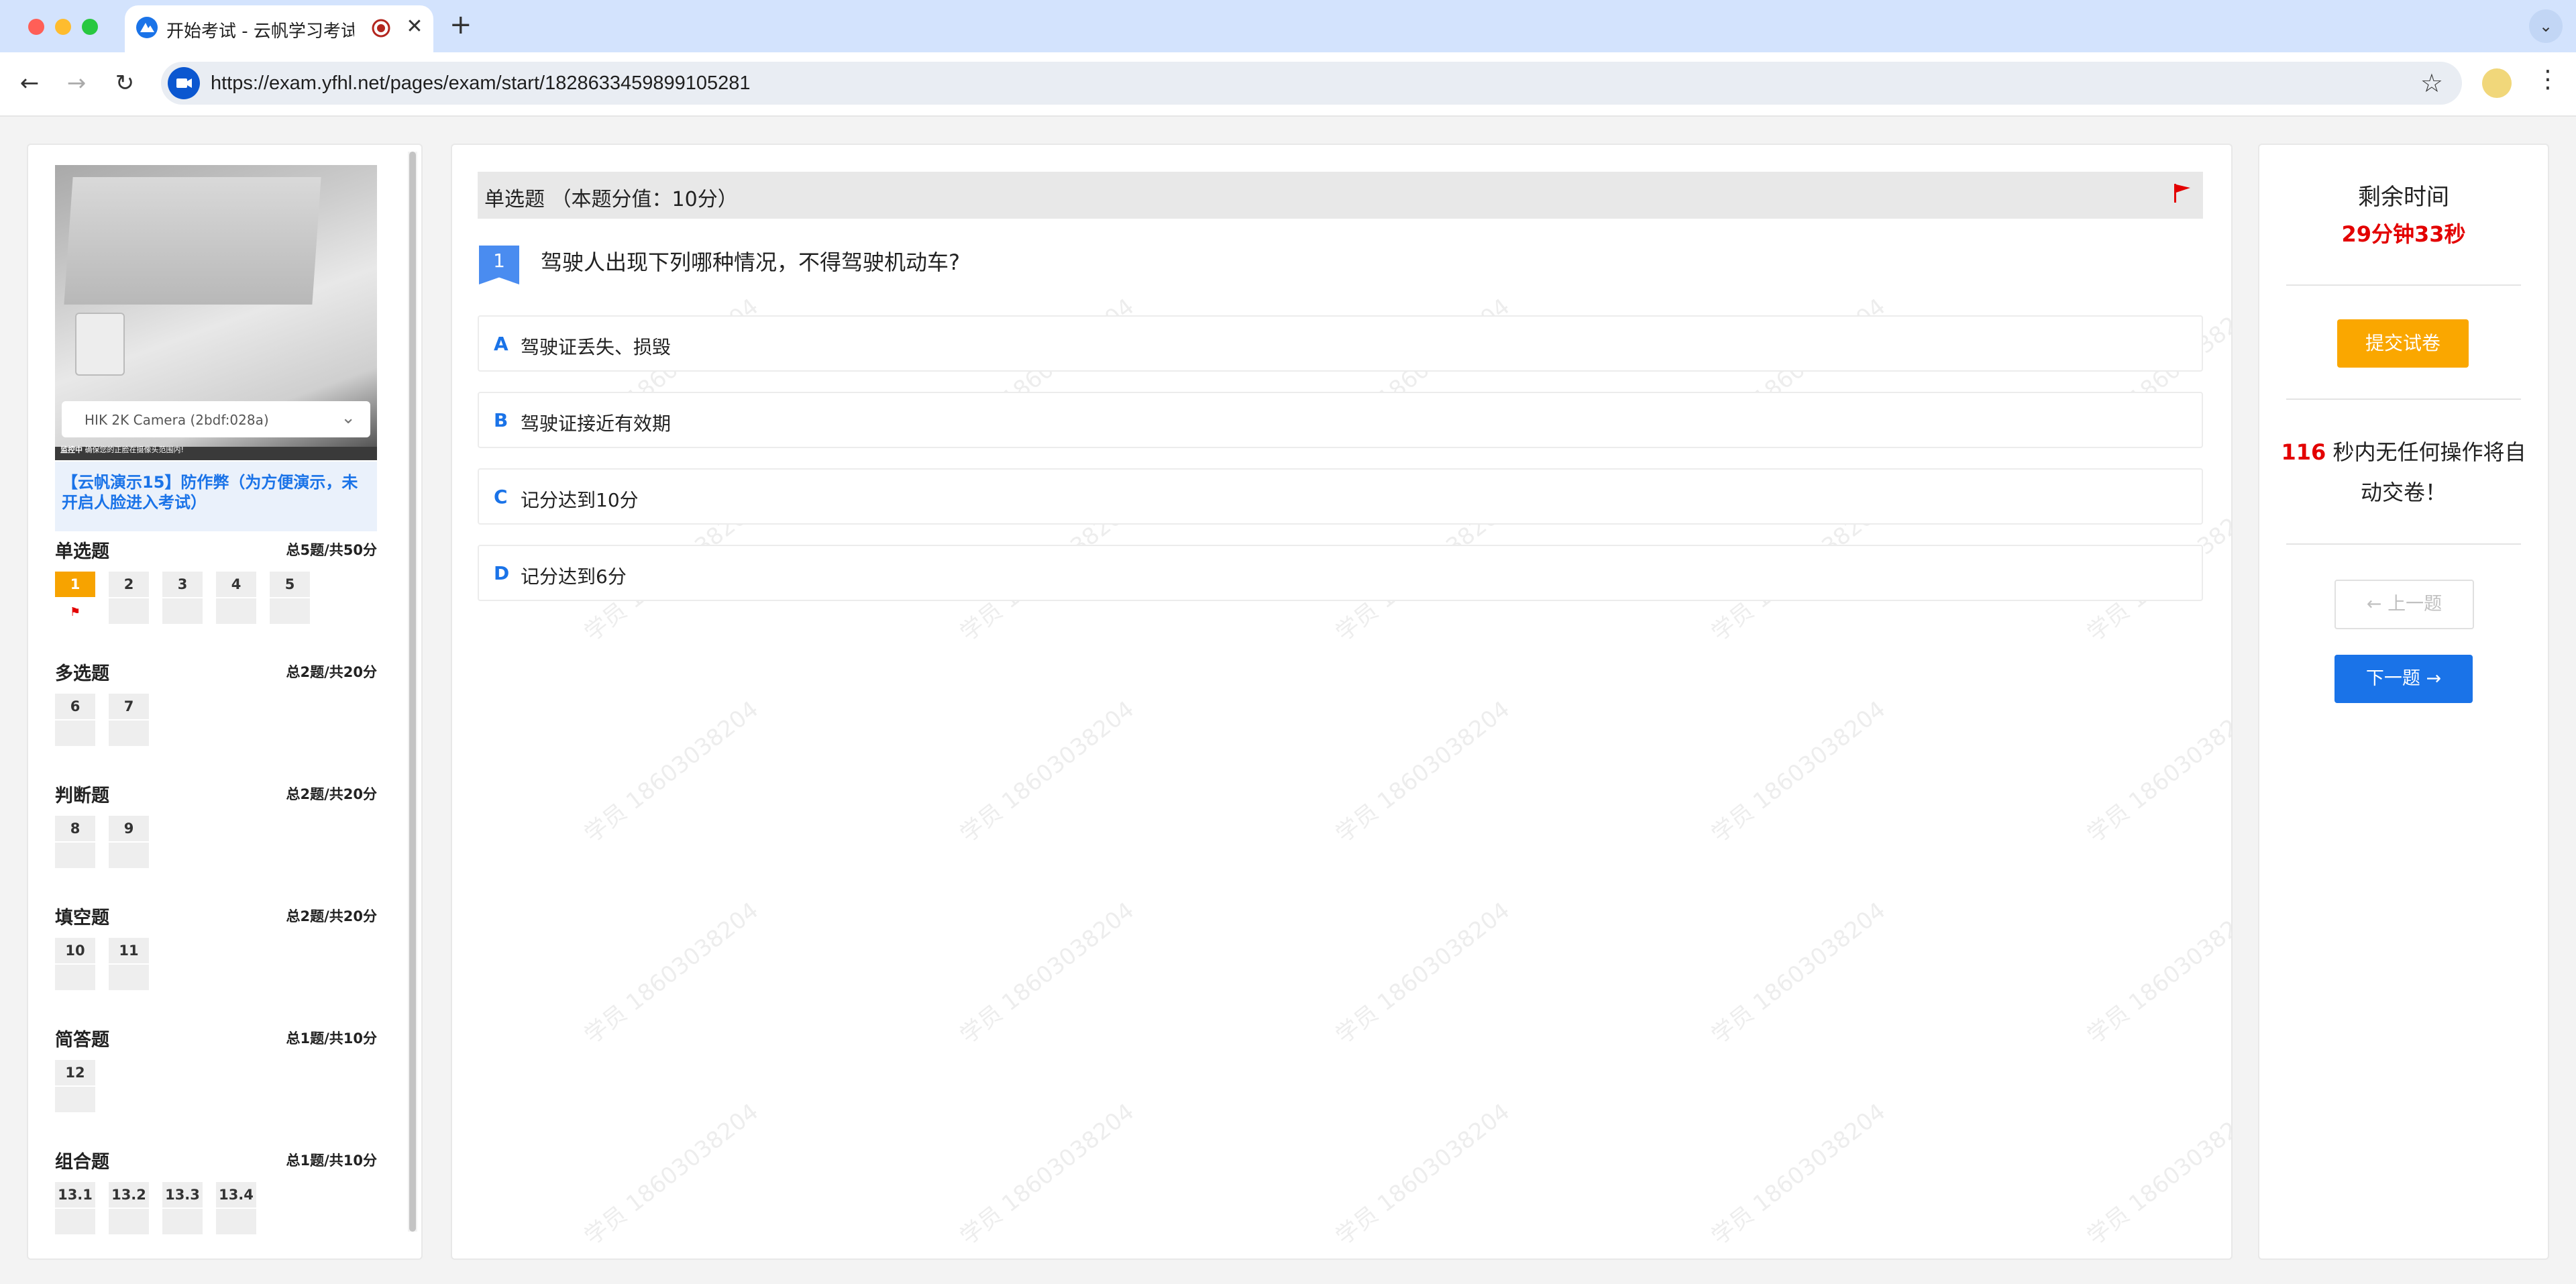 Image resolution: width=2576 pixels, height=1284 pixels. What do you see at coordinates (2403, 679) in the screenshot?
I see `next-question-button: 下一题 →` at bounding box center [2403, 679].